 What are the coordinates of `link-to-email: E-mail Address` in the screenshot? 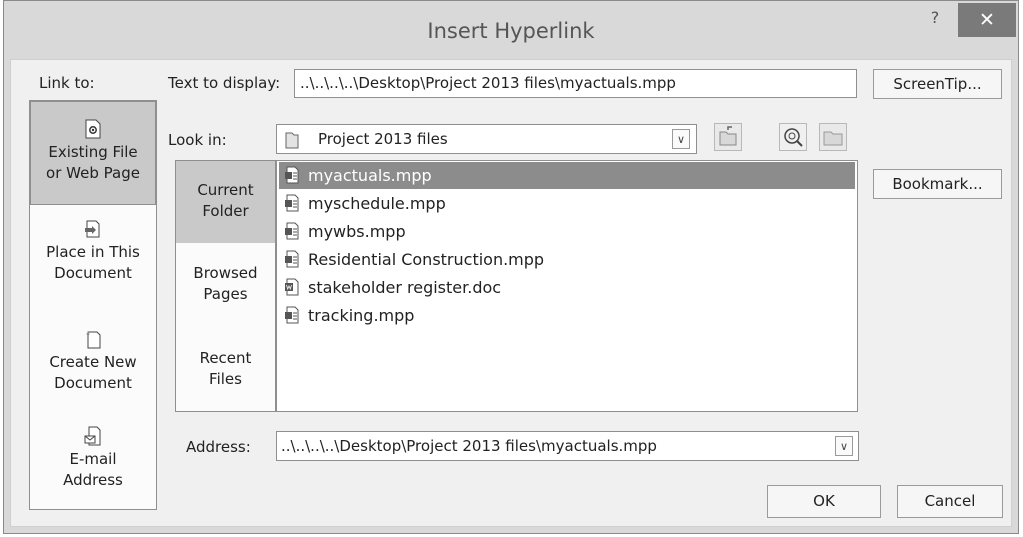 It's located at (93, 458).